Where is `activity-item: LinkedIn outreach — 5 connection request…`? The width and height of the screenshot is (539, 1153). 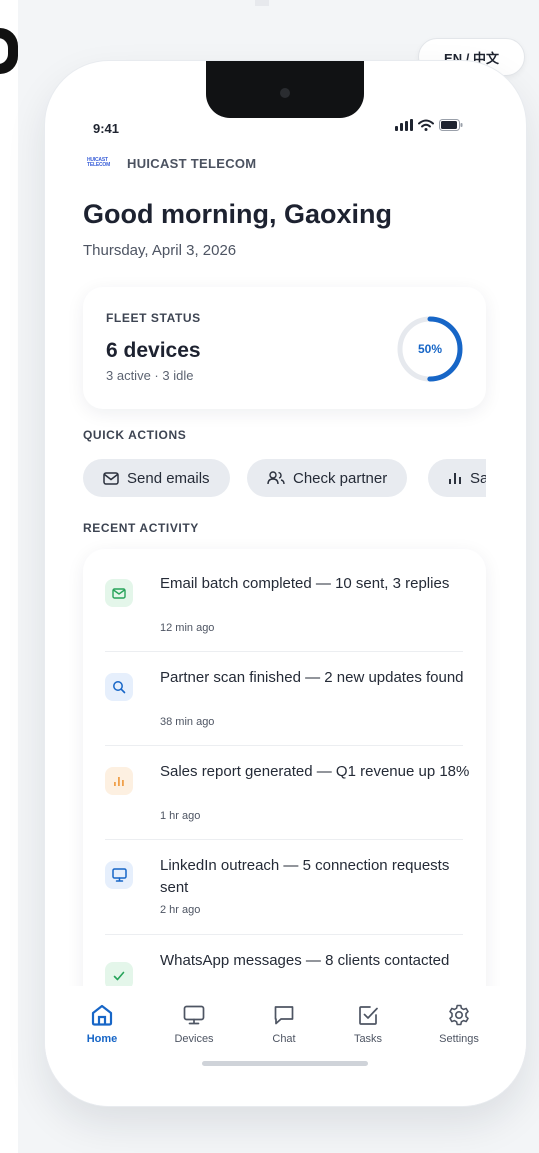 activity-item: LinkedIn outreach — 5 connection request… is located at coordinates (284, 892).